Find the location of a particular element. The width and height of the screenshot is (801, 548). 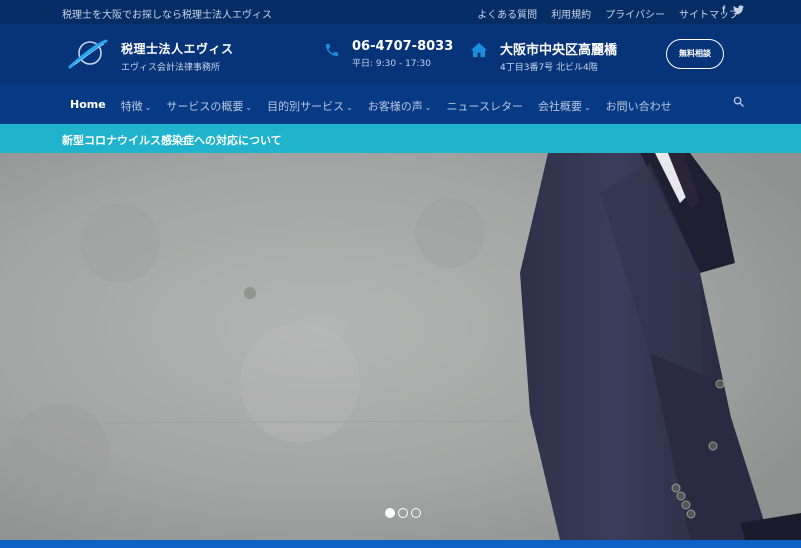

faq-link: よくある質問 is located at coordinates (507, 13).